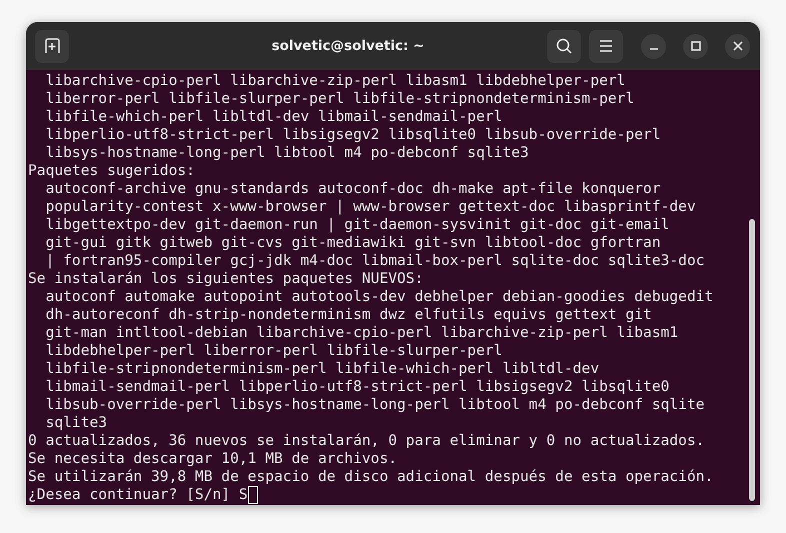 The height and width of the screenshot is (533, 786). I want to click on close-icon, so click(737, 46).